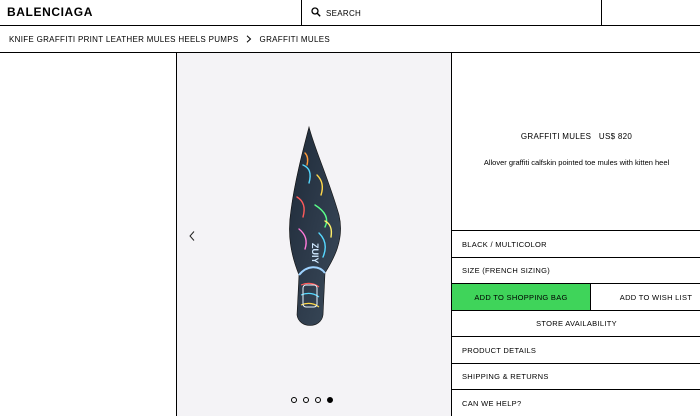  What do you see at coordinates (315, 253) in the screenshot?
I see `svg-text: ZUIY` at bounding box center [315, 253].